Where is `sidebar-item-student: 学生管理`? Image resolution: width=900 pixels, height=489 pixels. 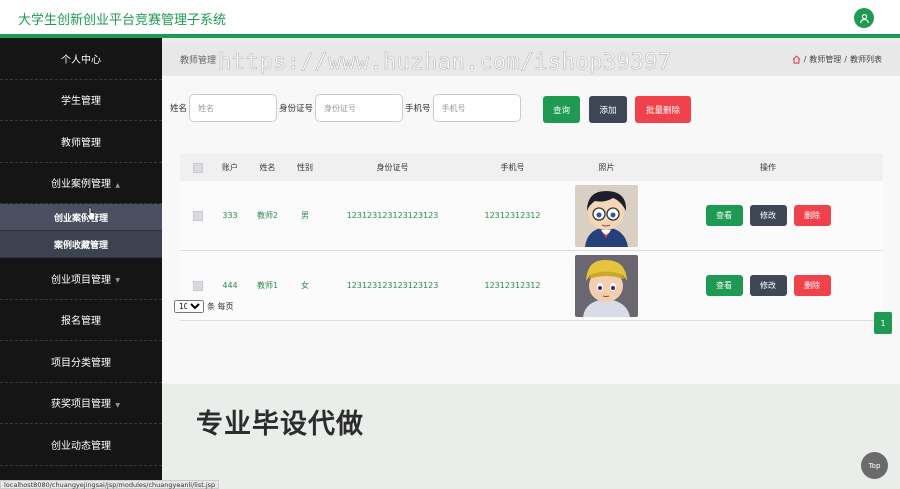
sidebar-item-student: 学生管理 is located at coordinates (81, 100).